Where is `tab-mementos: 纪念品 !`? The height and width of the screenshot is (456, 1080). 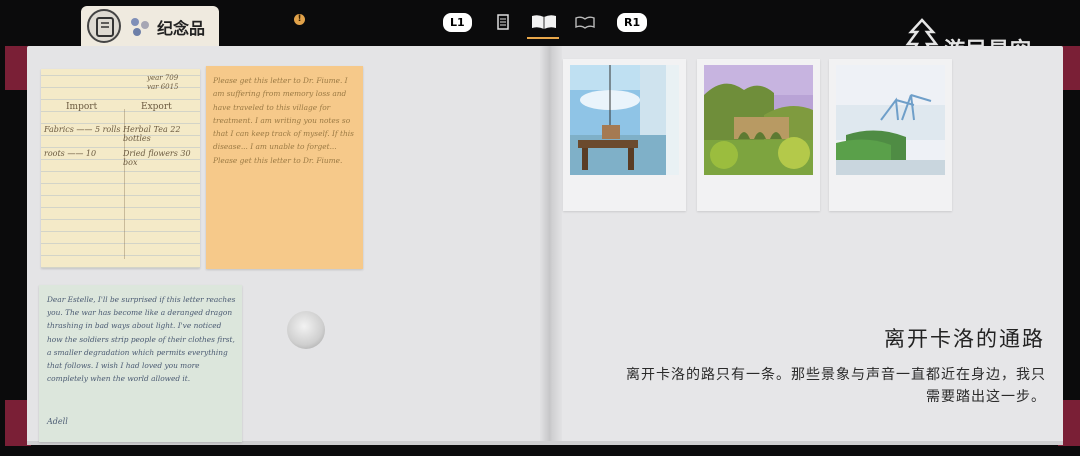
tab-mementos: 纪念品 ! is located at coordinates (193, 26).